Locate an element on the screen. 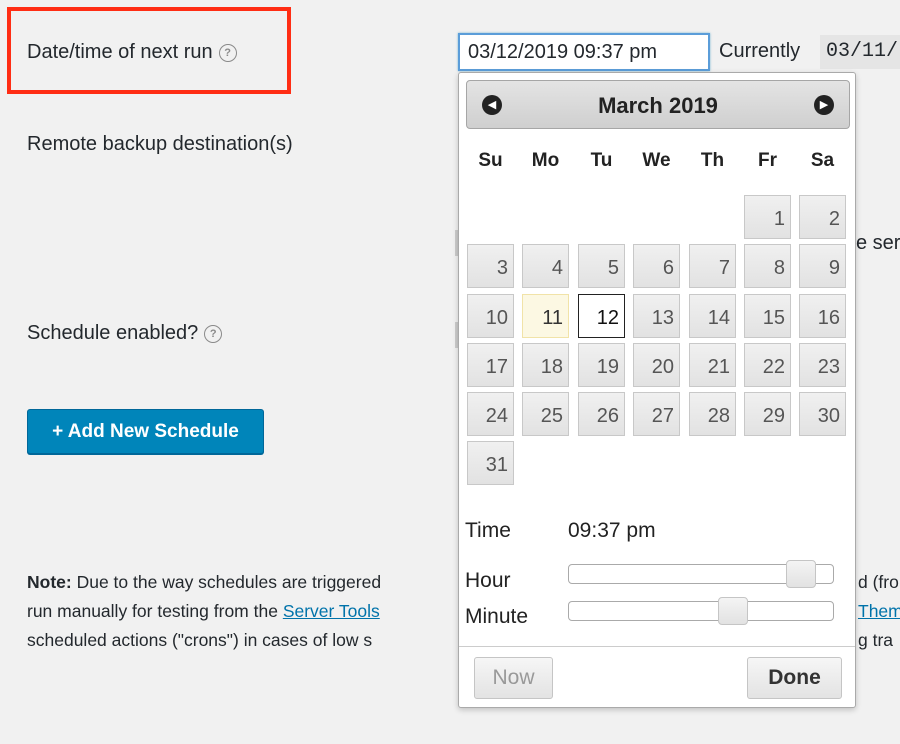 This screenshot has width=900, height=744. partial-text: e ser is located at coordinates (878, 243).